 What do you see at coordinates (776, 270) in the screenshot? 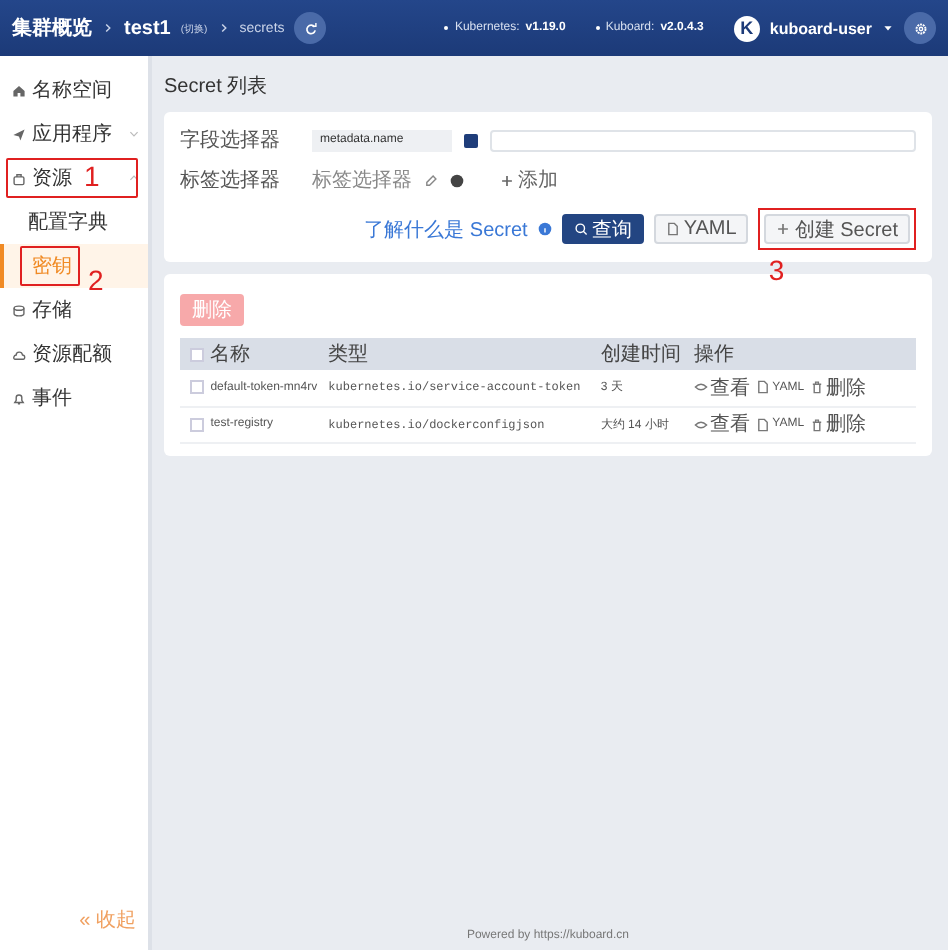
I see `callout-number: 3` at bounding box center [776, 270].